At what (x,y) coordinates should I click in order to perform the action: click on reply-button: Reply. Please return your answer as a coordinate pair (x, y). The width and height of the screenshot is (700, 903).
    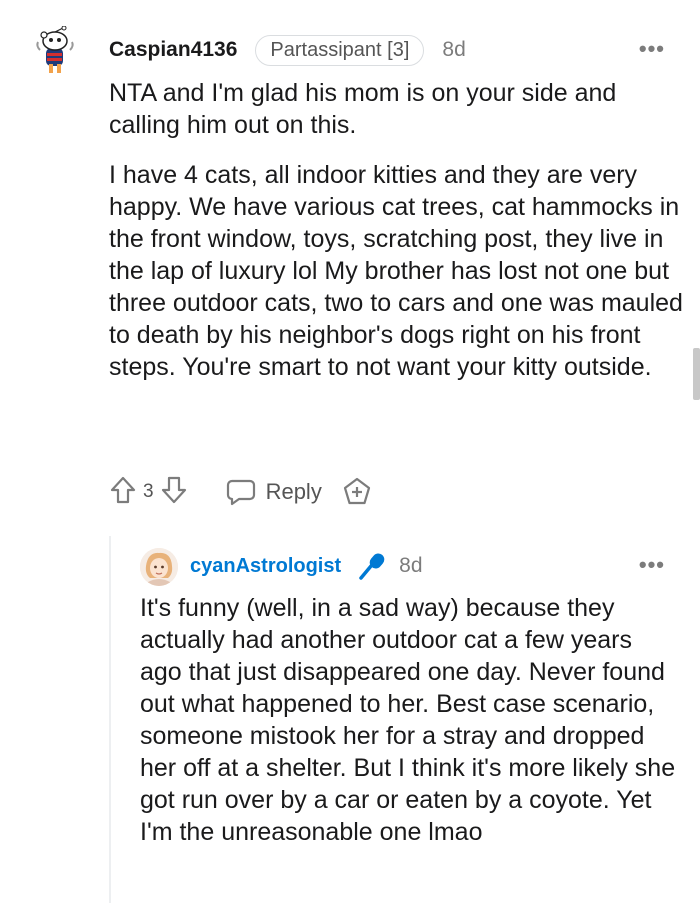
    Looking at the image, I should click on (274, 492).